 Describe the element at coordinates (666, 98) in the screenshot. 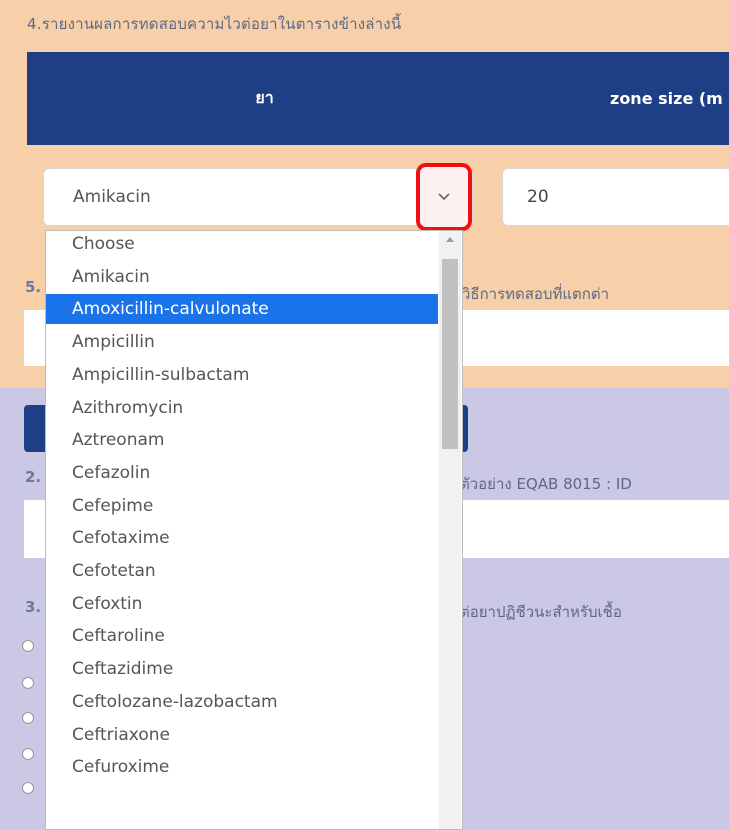

I see `column-header-zone-size: zone size (m` at that location.